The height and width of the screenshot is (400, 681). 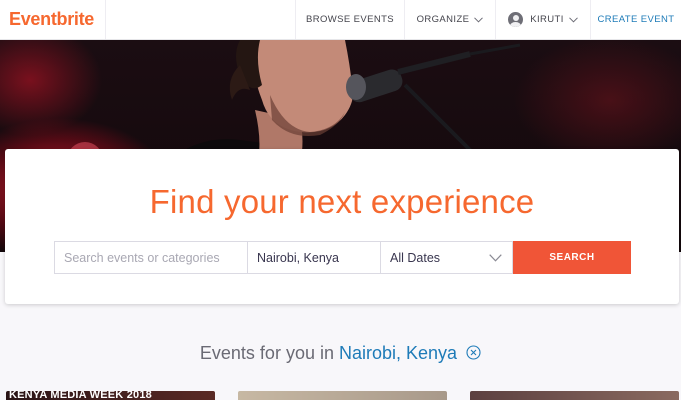 I want to click on events-for-you-heading: Events for you in Nairobi, Kenya, so click(x=340, y=353).